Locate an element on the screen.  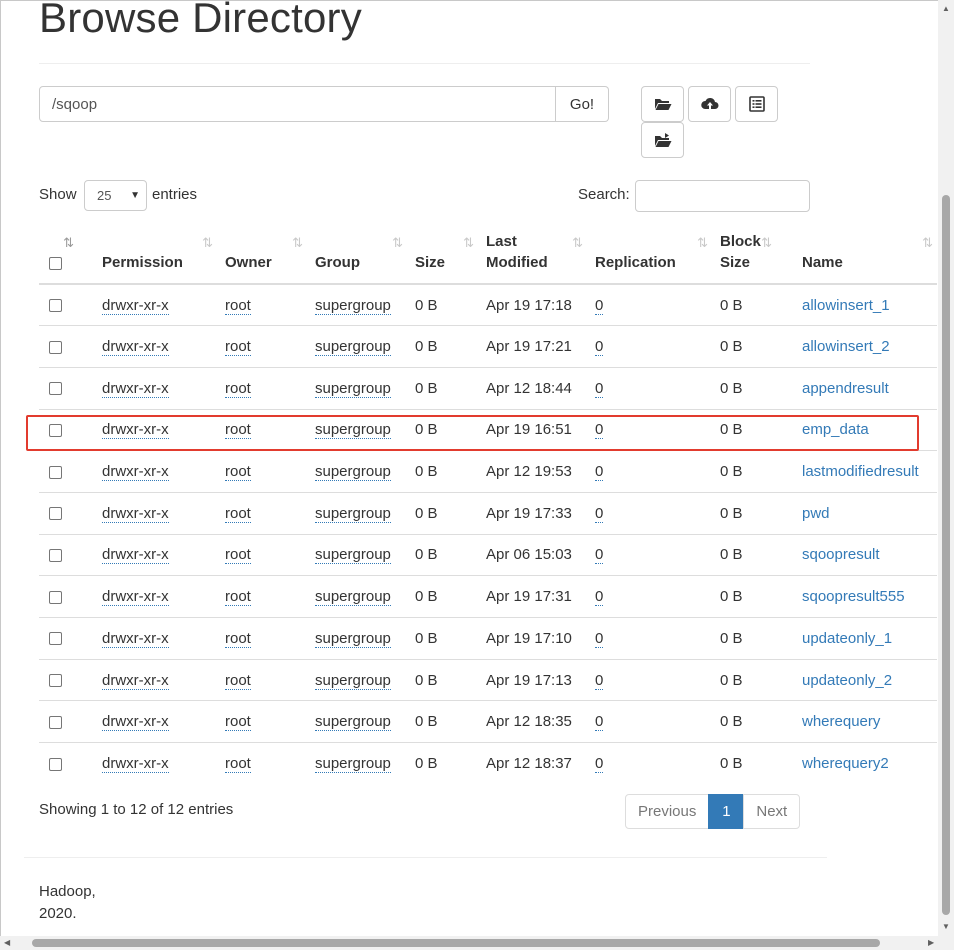
select-all-checkbox is located at coordinates (55, 263).